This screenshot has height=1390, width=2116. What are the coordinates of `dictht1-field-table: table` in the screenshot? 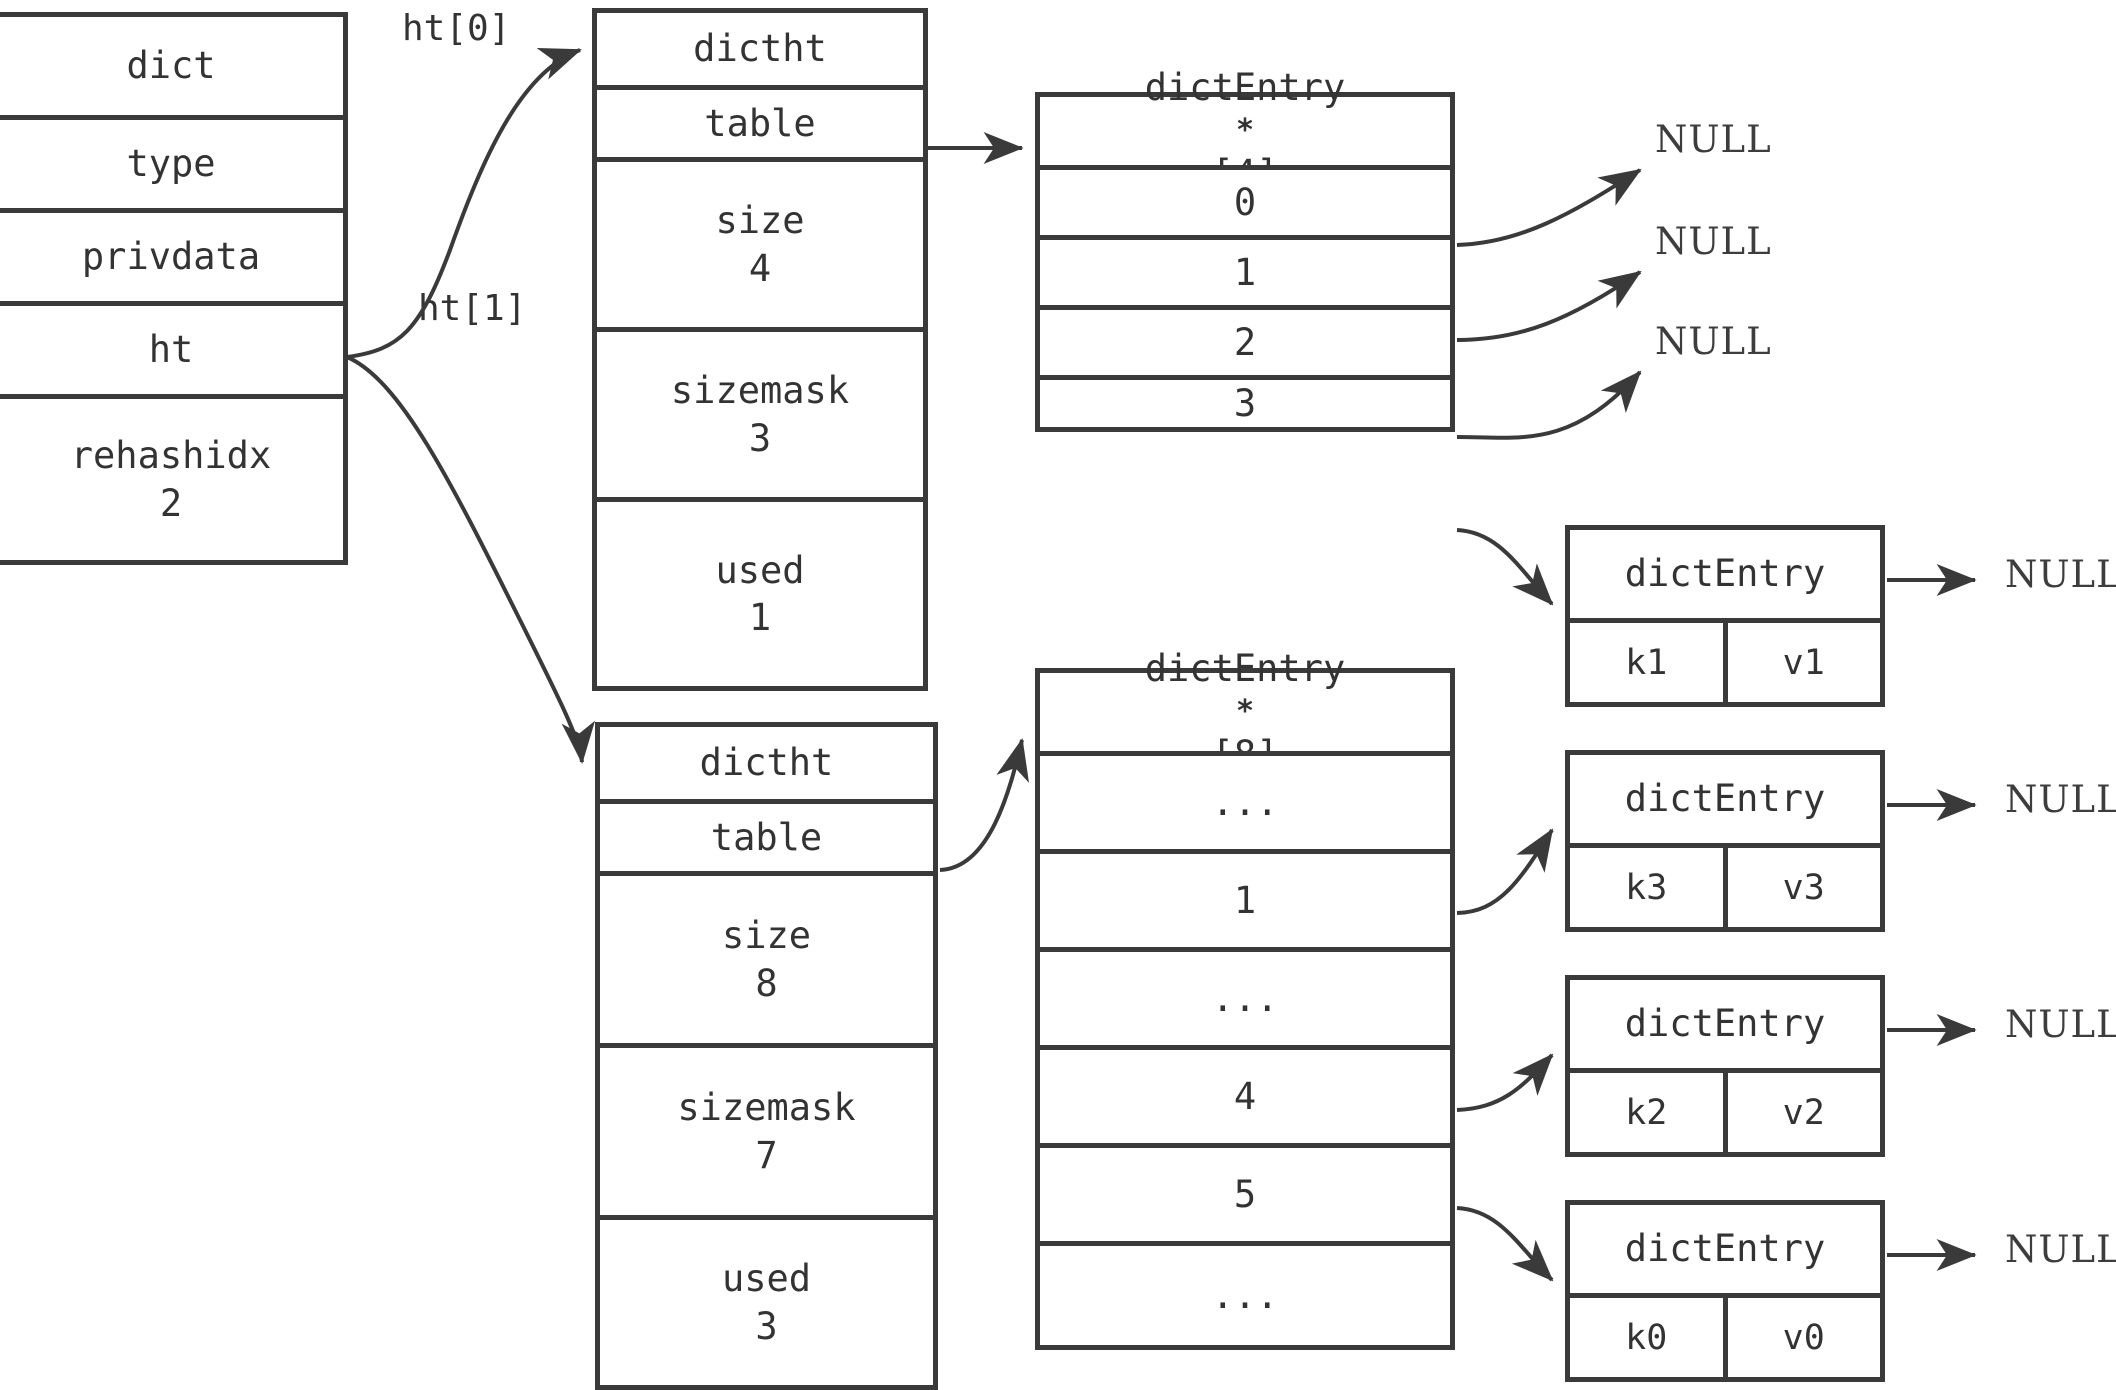 It's located at (766, 835).